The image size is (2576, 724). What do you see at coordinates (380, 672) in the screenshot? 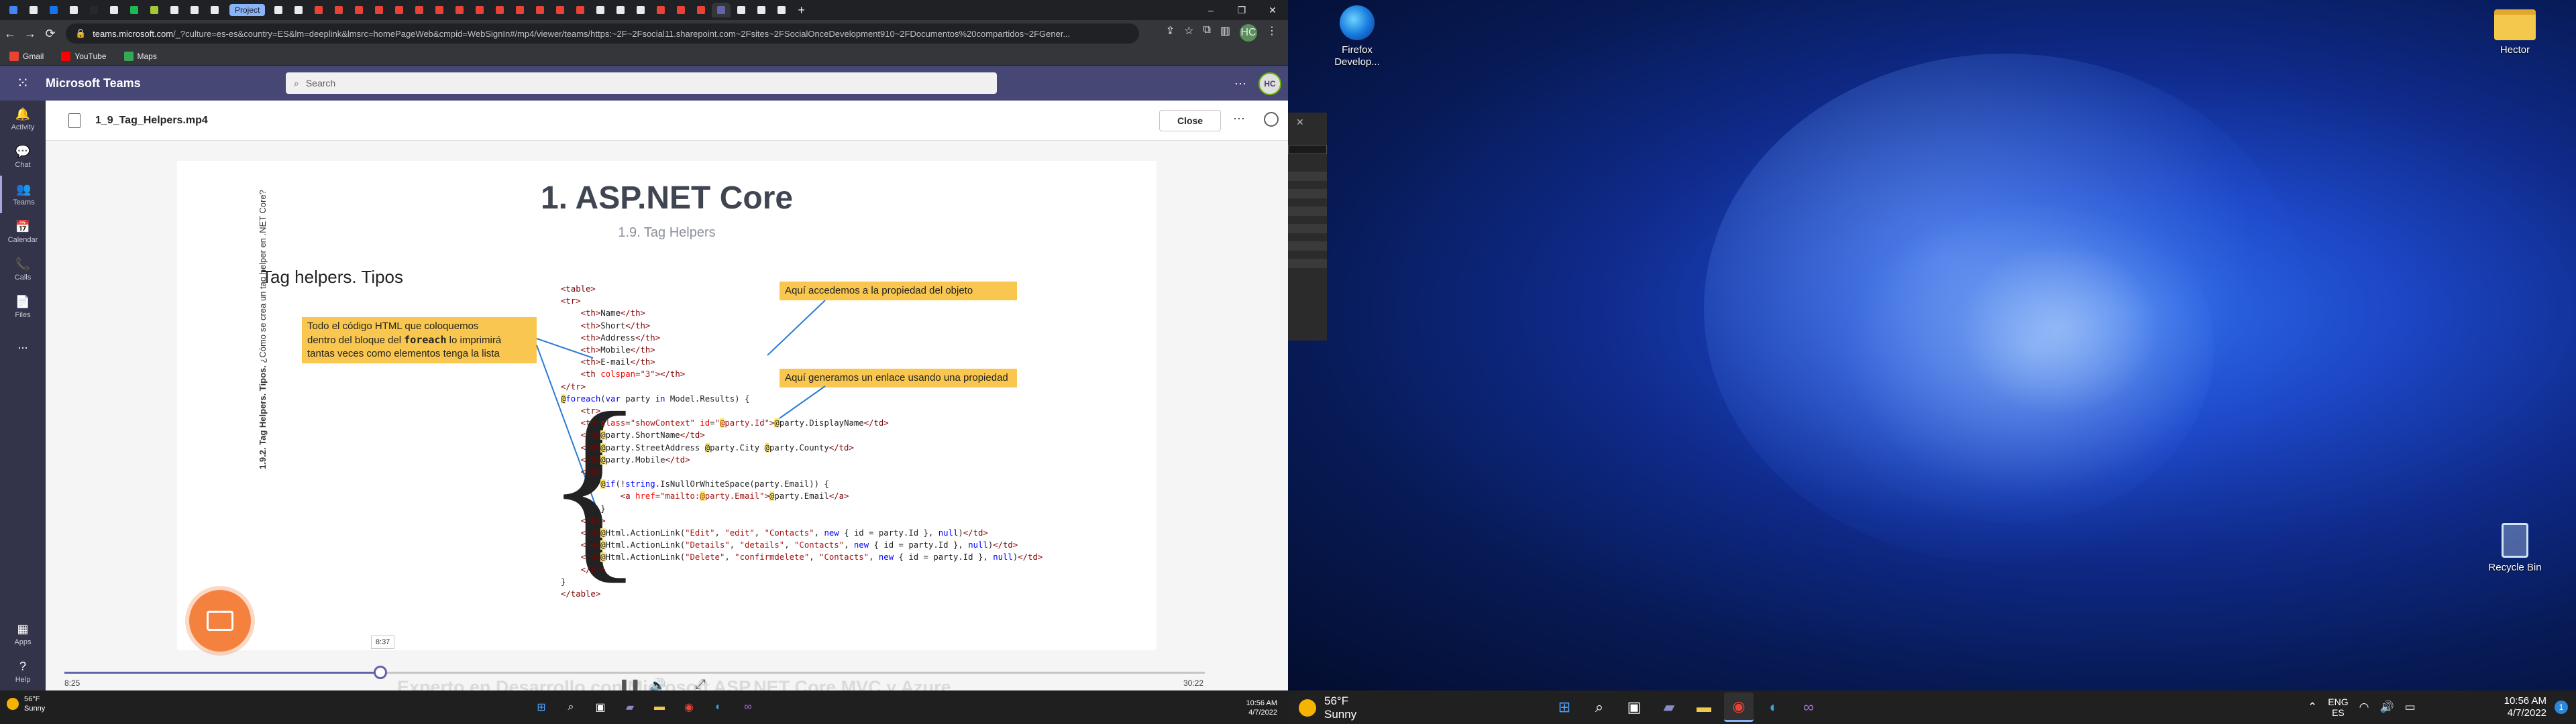
I see `seek-handle` at bounding box center [380, 672].